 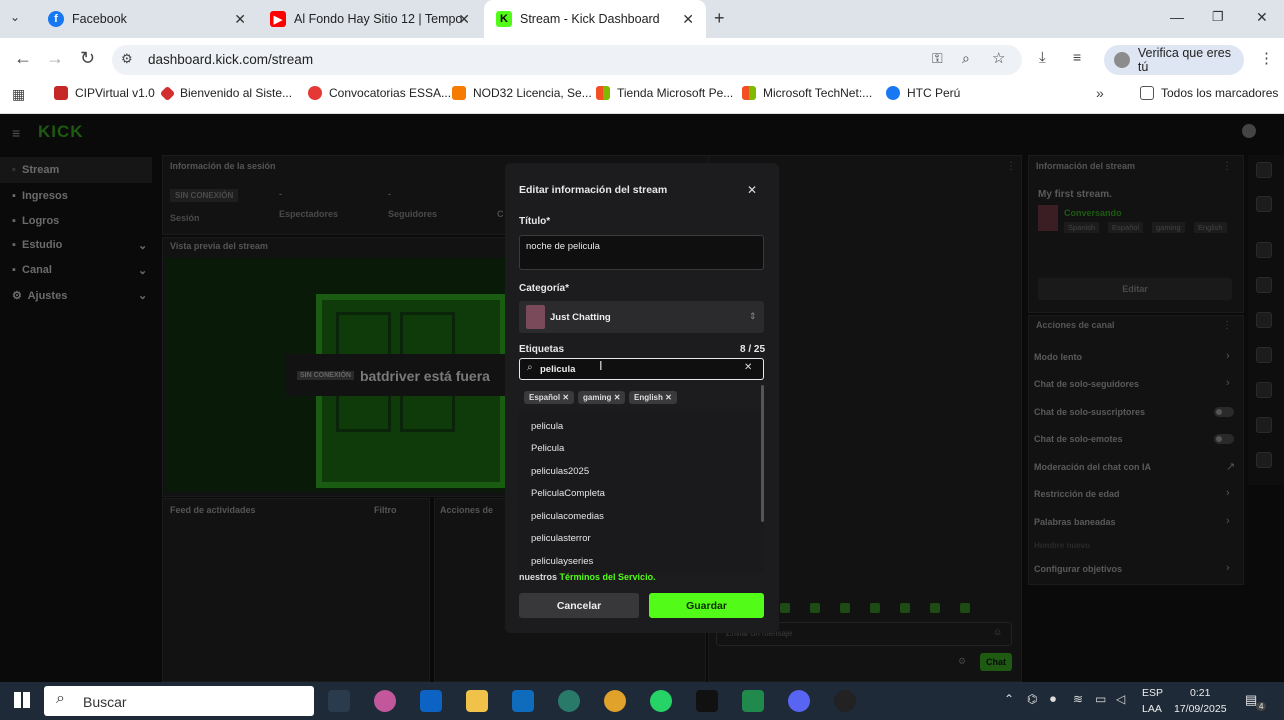 What do you see at coordinates (966, 58) in the screenshot?
I see `zoom-icon: ⌕` at bounding box center [966, 58].